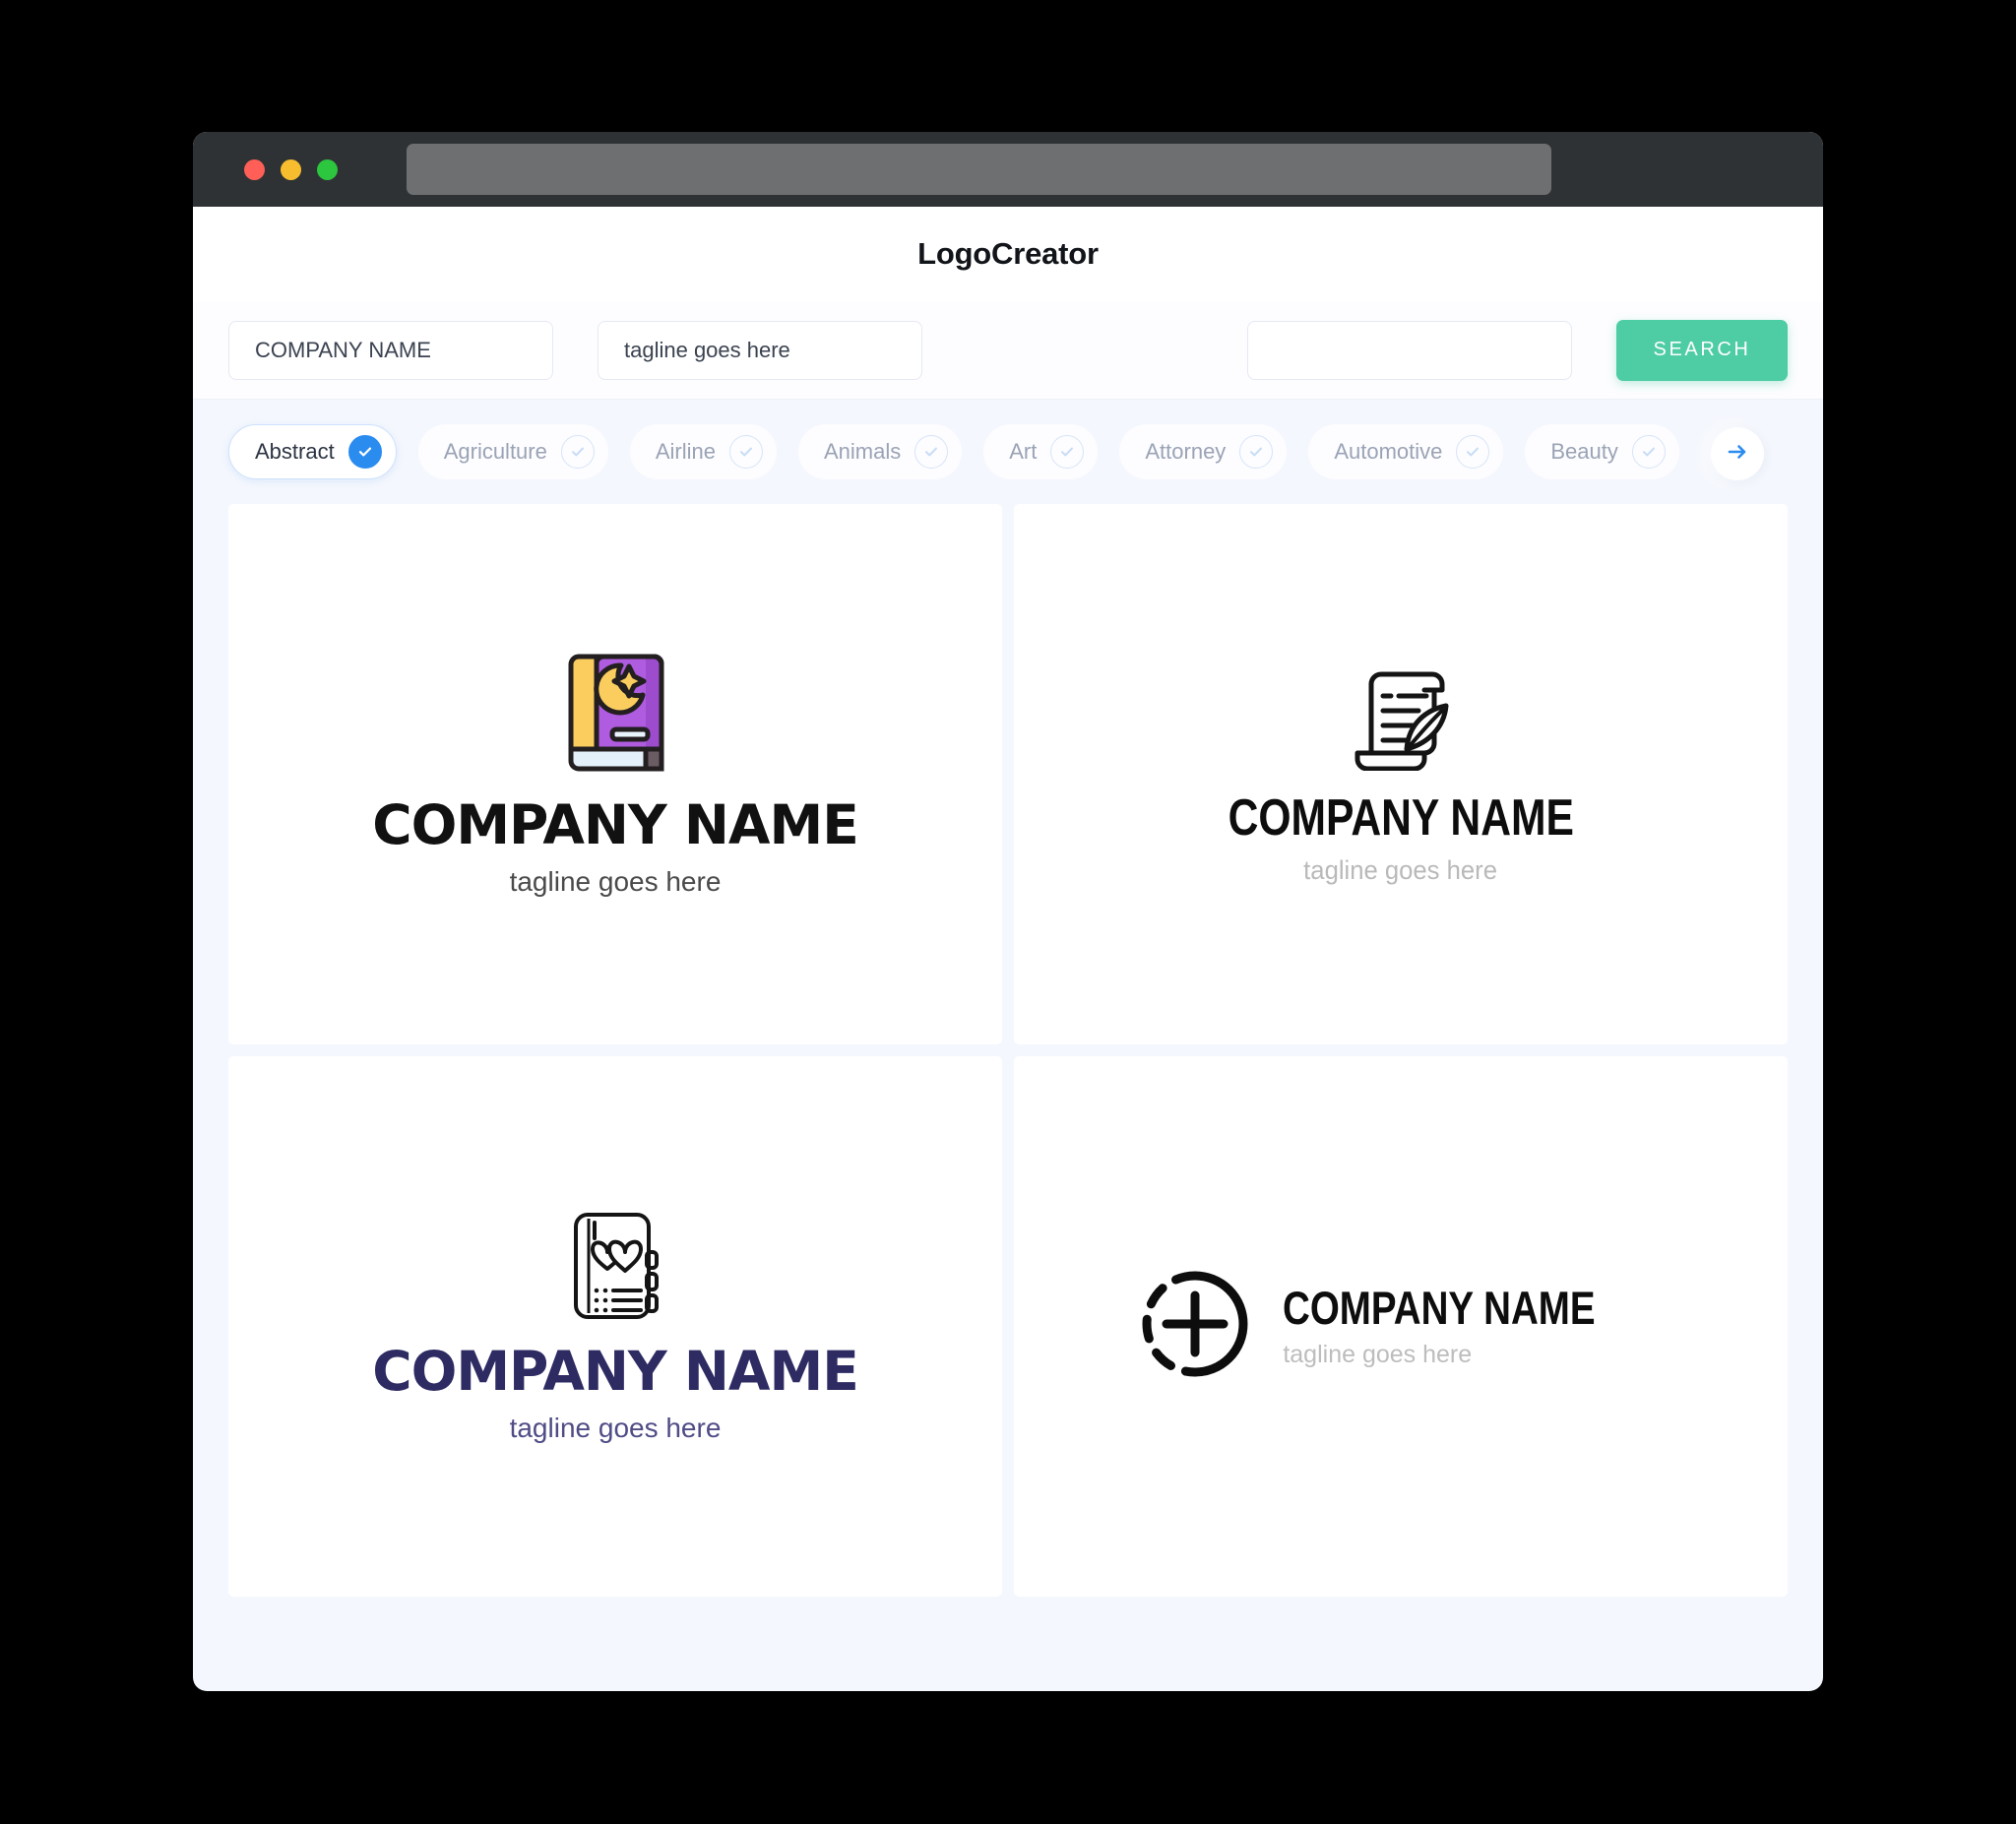  Describe the element at coordinates (1008, 351) in the screenshot. I see `search-toolbar: SEARCH` at that location.